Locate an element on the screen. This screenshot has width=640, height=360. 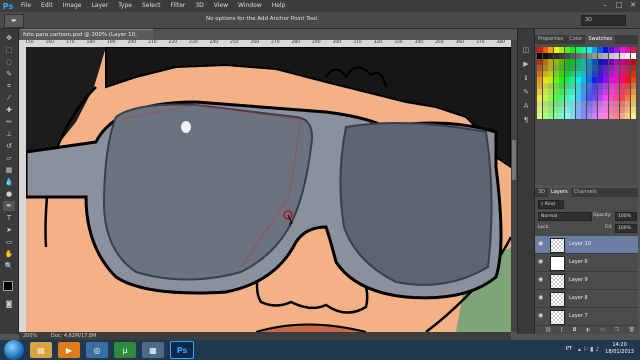
add-anchor-point-tool-icon: ✒ is located at coordinates (14, 21).